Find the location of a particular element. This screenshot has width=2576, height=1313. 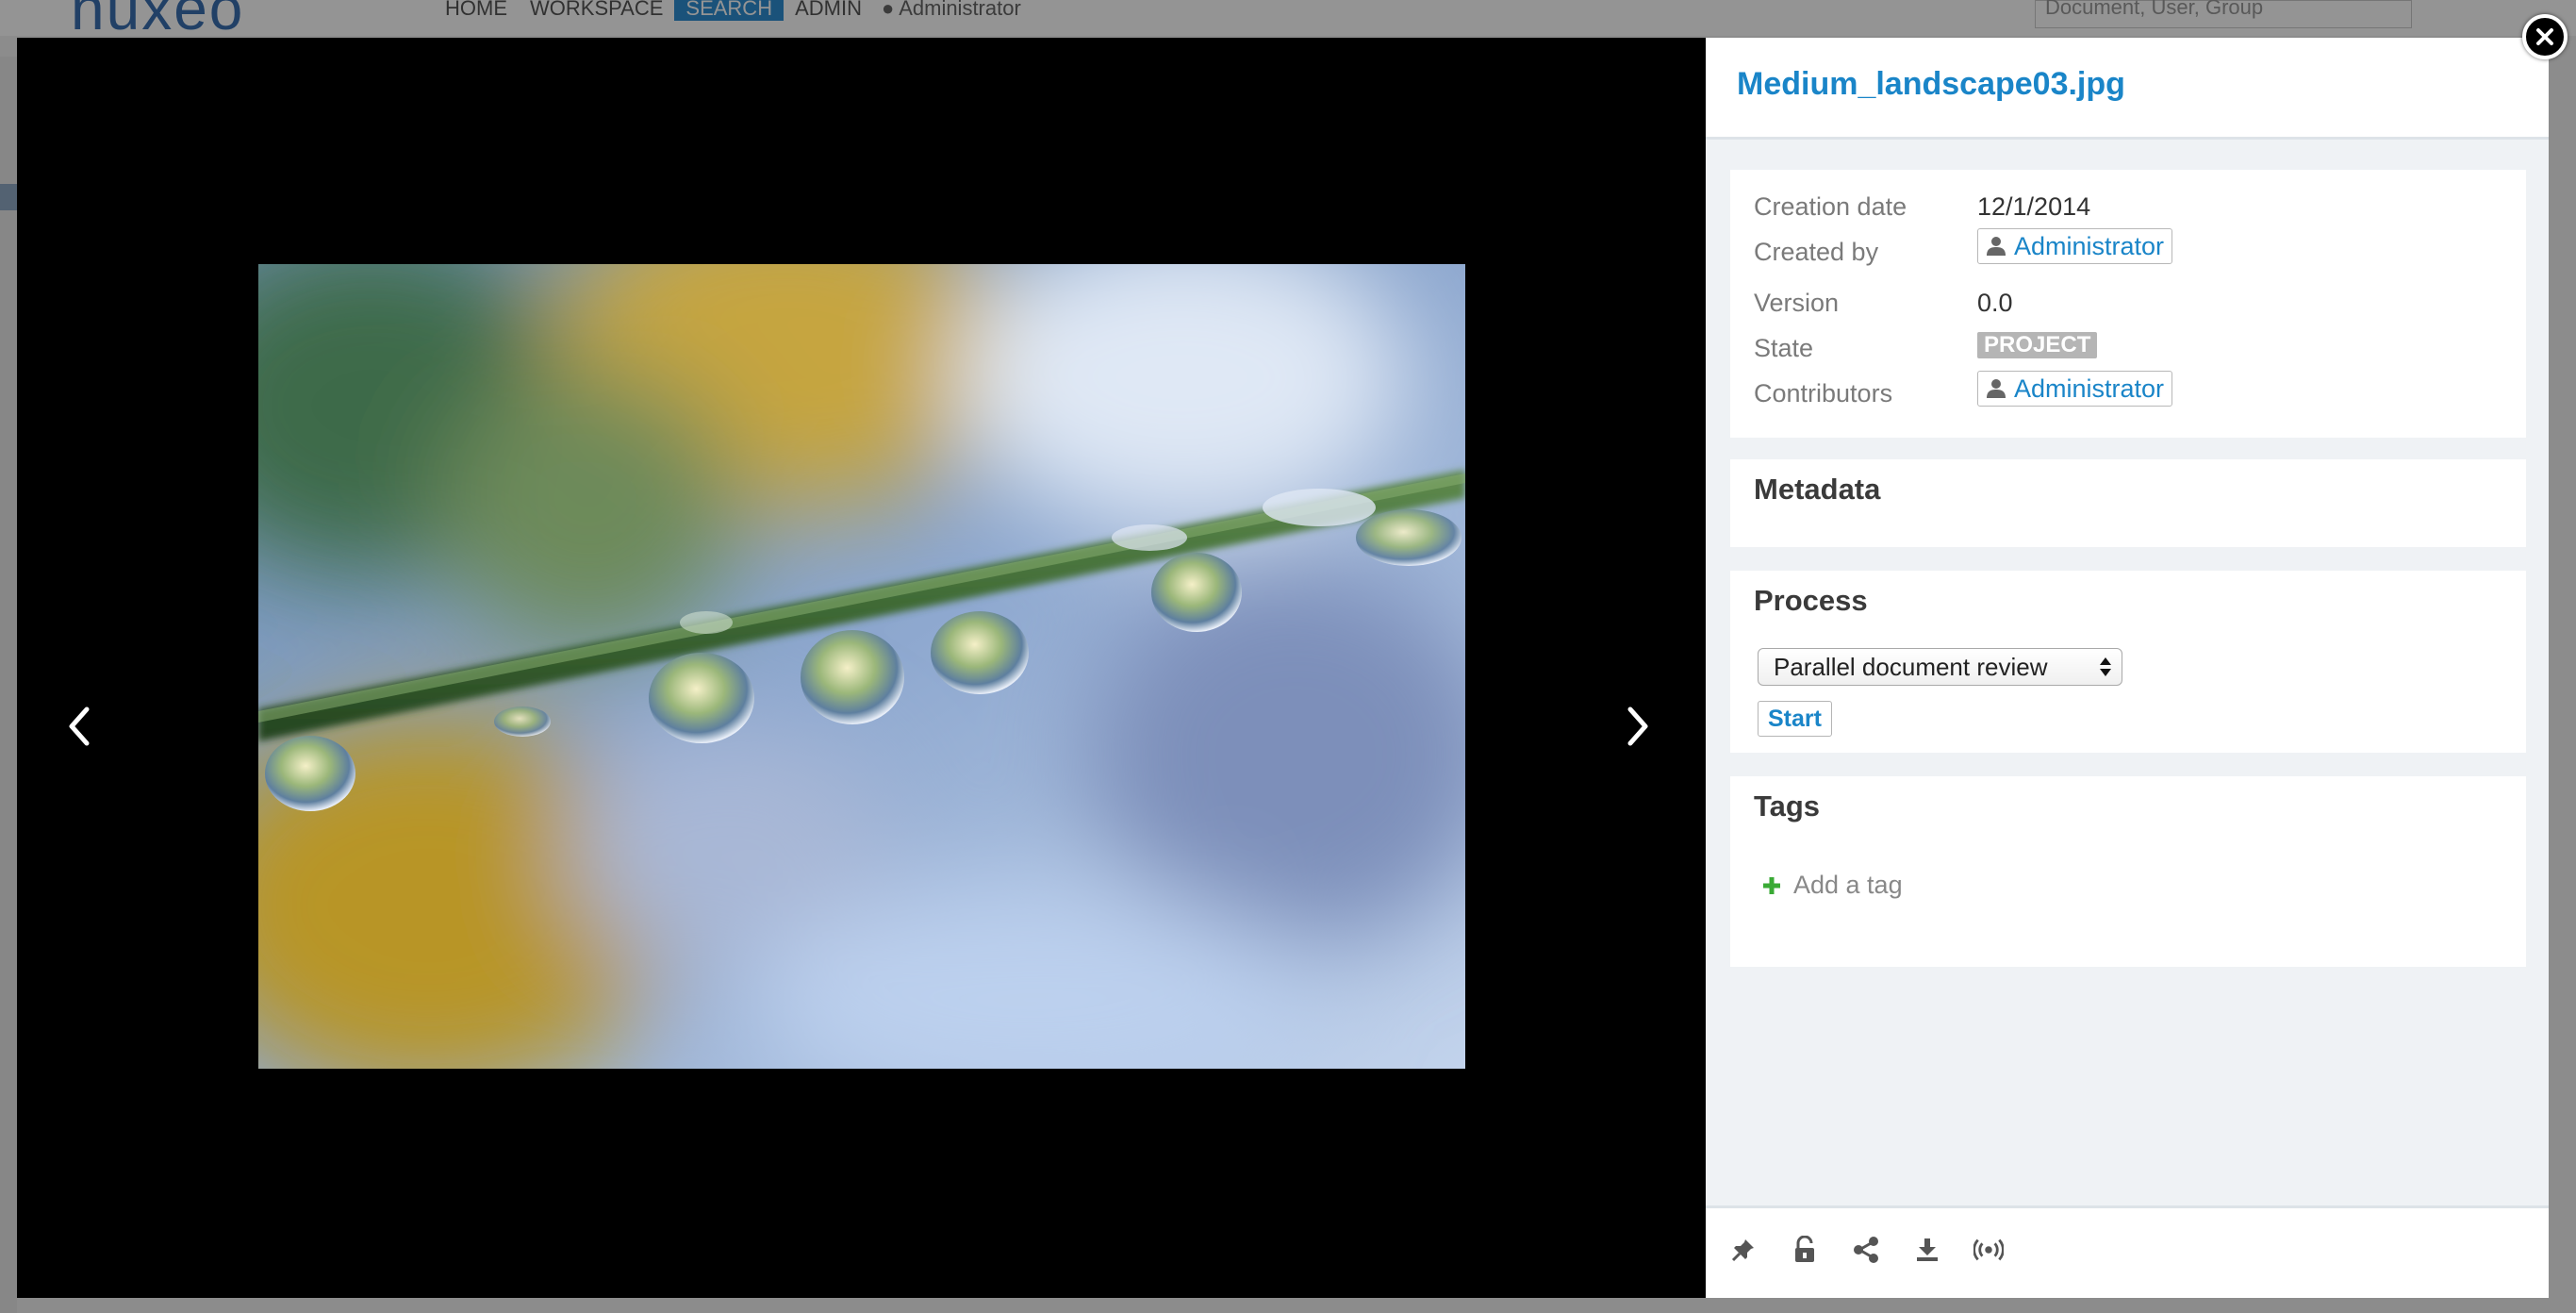

download-icon is located at coordinates (1927, 1249).